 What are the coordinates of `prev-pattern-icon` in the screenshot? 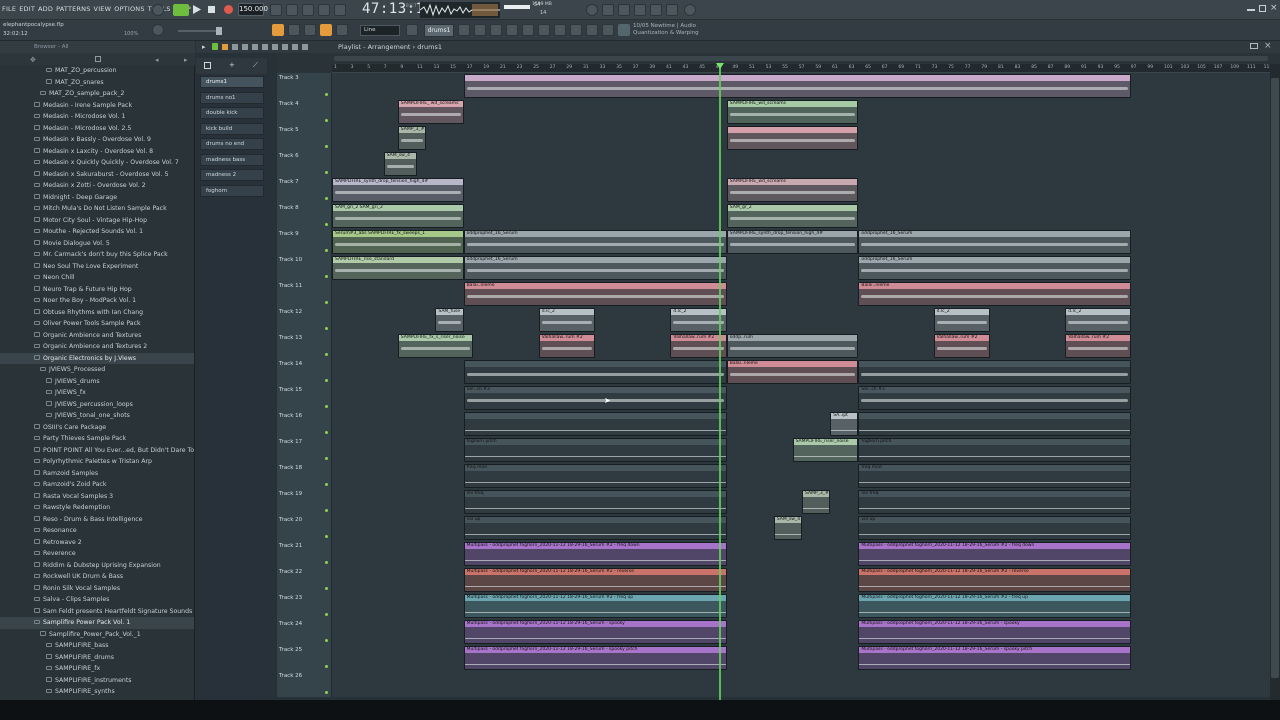 It's located at (412, 30).